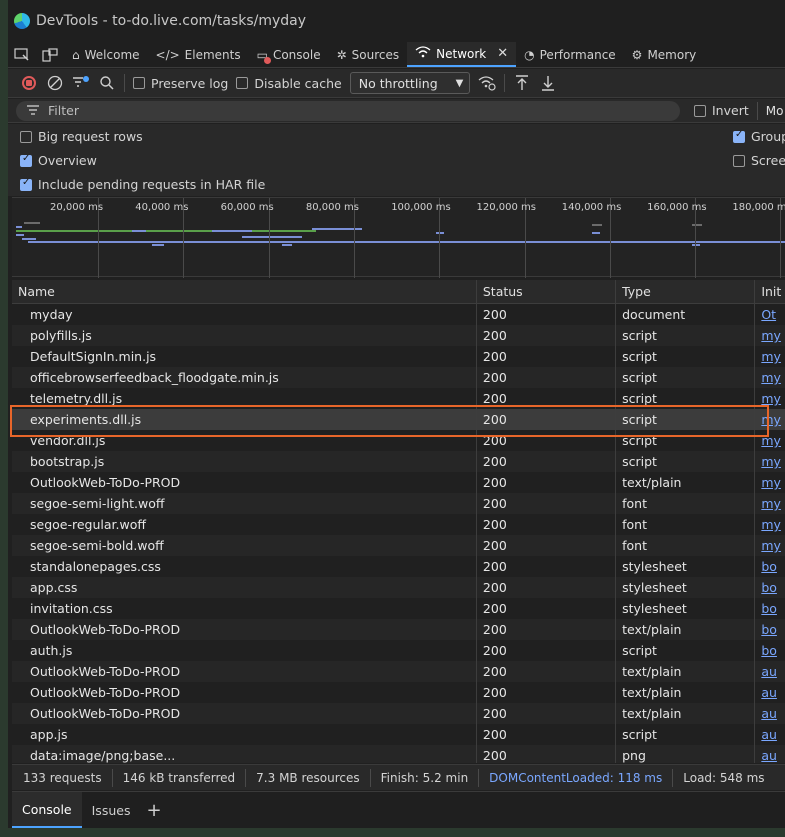  I want to click on tab-label: Sources, so click(375, 54).